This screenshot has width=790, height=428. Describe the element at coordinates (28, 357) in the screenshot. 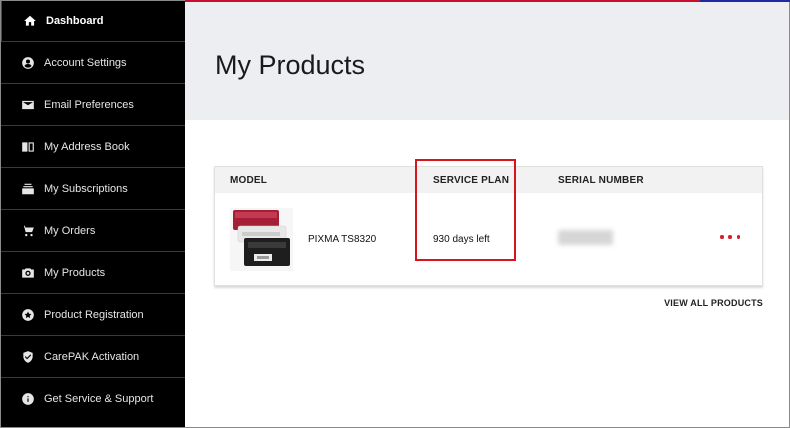

I see `shield-icon` at that location.